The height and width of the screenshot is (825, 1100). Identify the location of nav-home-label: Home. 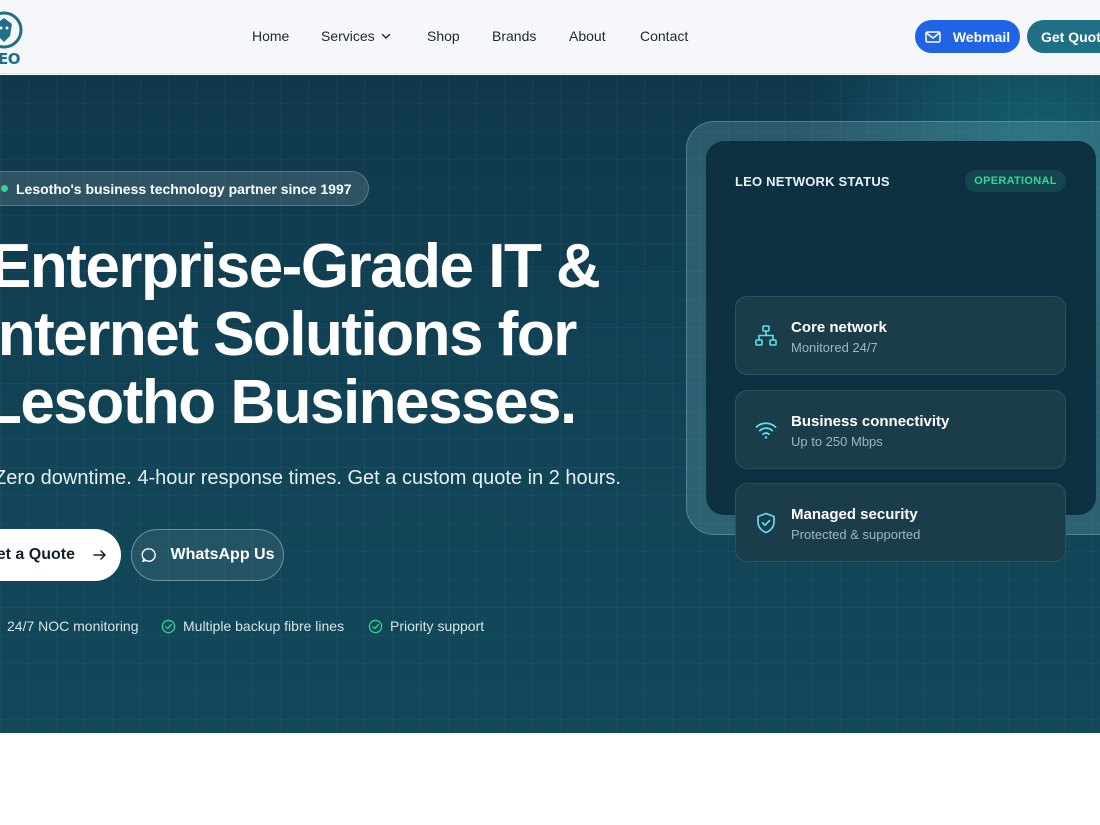
(271, 36).